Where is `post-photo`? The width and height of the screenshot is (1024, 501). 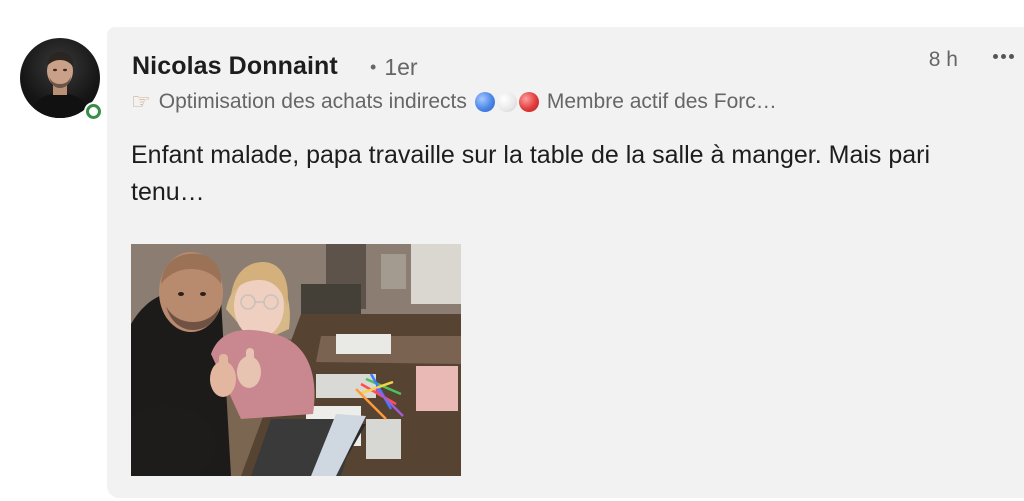 post-photo is located at coordinates (296, 360).